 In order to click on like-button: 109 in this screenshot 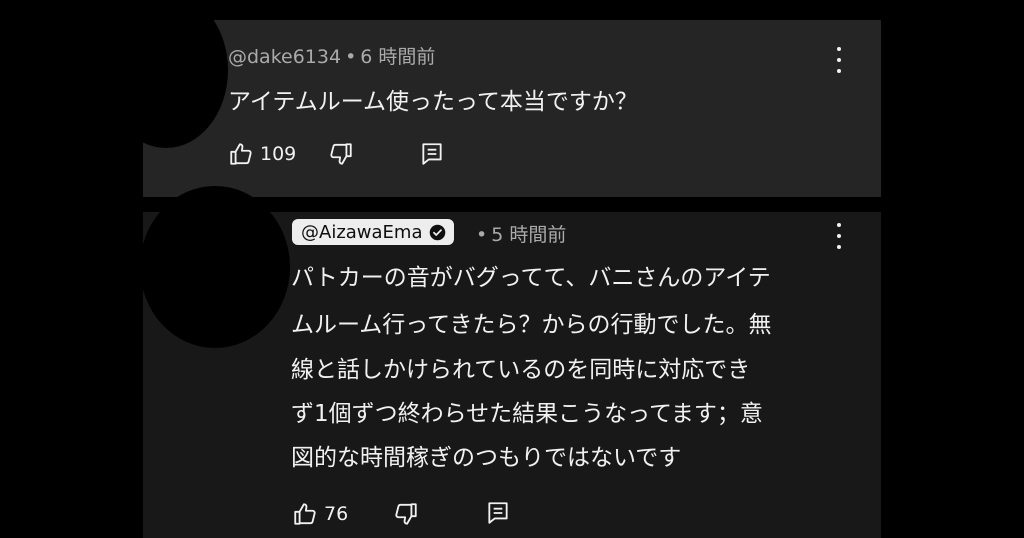, I will do `click(262, 154)`.